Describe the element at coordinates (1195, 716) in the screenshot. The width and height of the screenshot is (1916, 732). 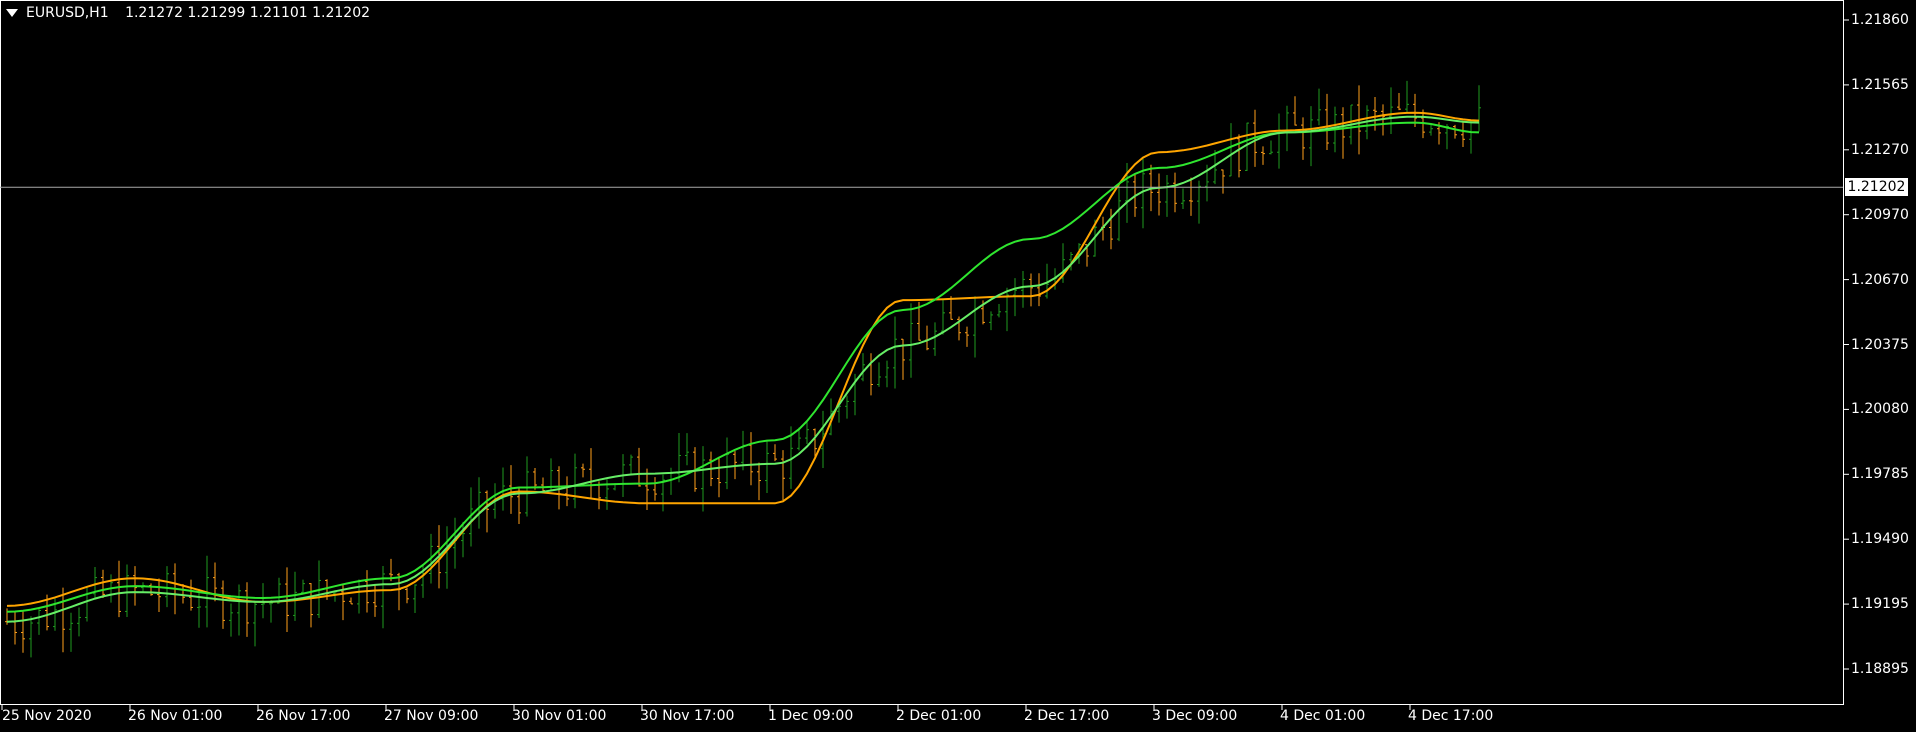
I see `x-tick-label: 3 Dec 09:00` at that location.